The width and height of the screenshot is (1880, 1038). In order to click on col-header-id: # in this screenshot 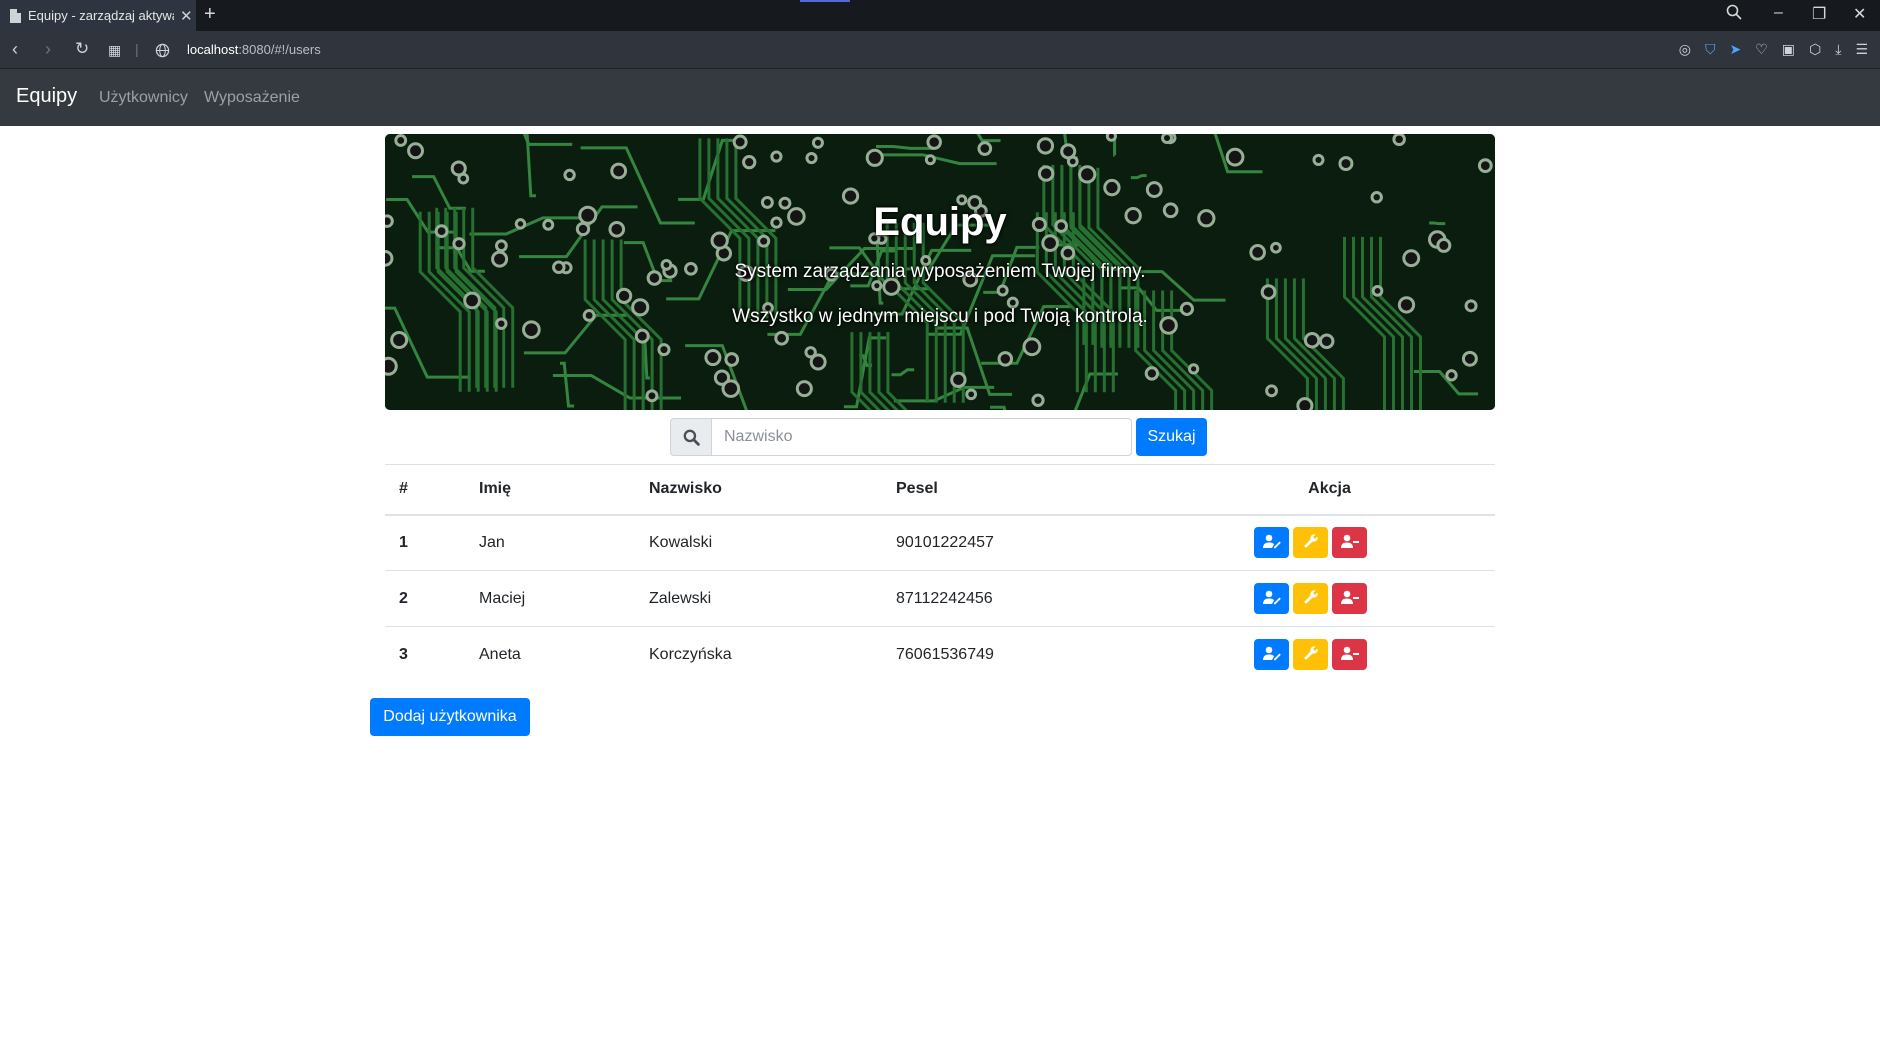, I will do `click(425, 490)`.